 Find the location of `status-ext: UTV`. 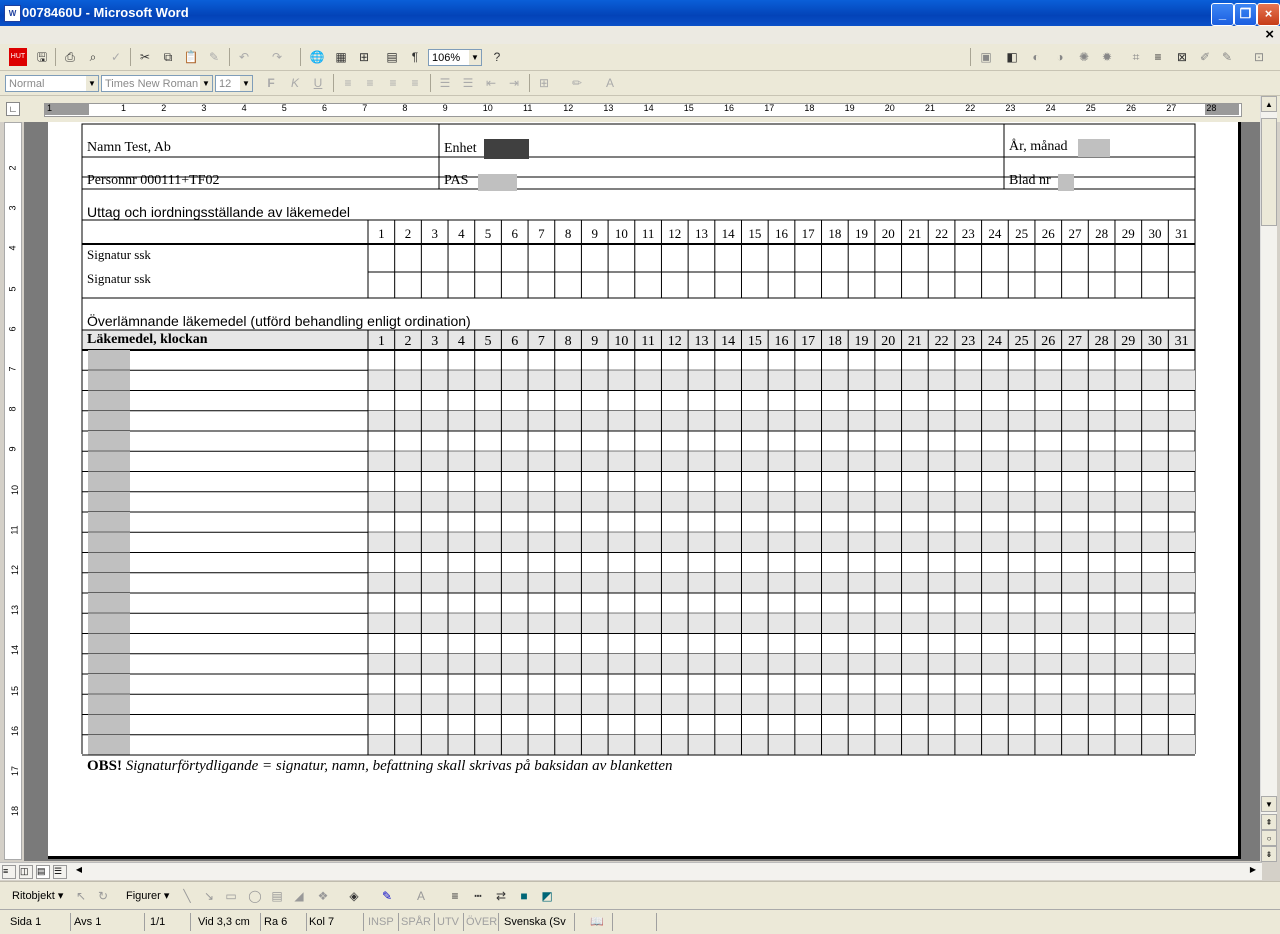

status-ext: UTV is located at coordinates (450, 922).